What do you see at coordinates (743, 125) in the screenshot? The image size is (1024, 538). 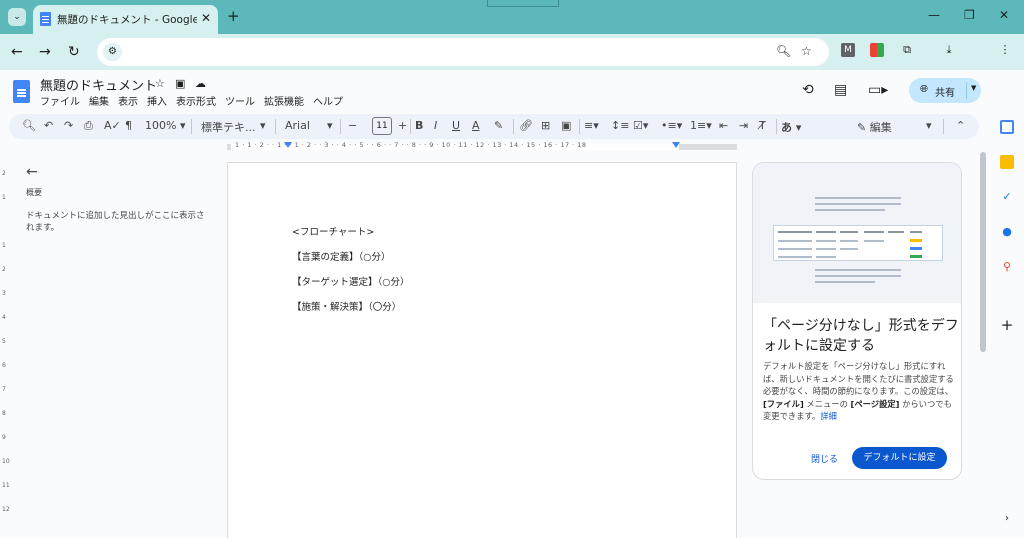 I see `increase-indent-icon: ⇥` at bounding box center [743, 125].